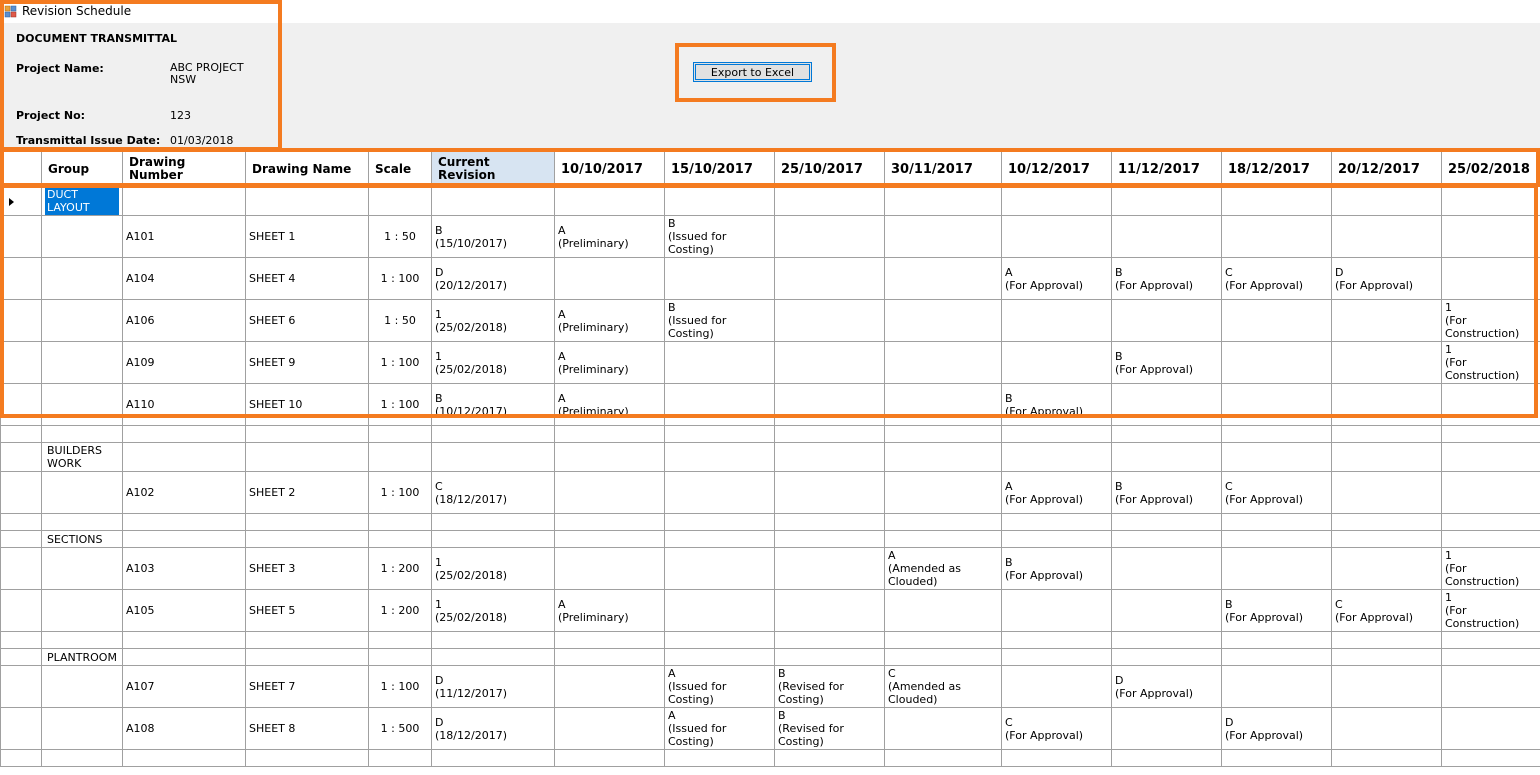  What do you see at coordinates (1276, 610) in the screenshot?
I see `grid-cell-d7: B (For Approval)` at bounding box center [1276, 610].